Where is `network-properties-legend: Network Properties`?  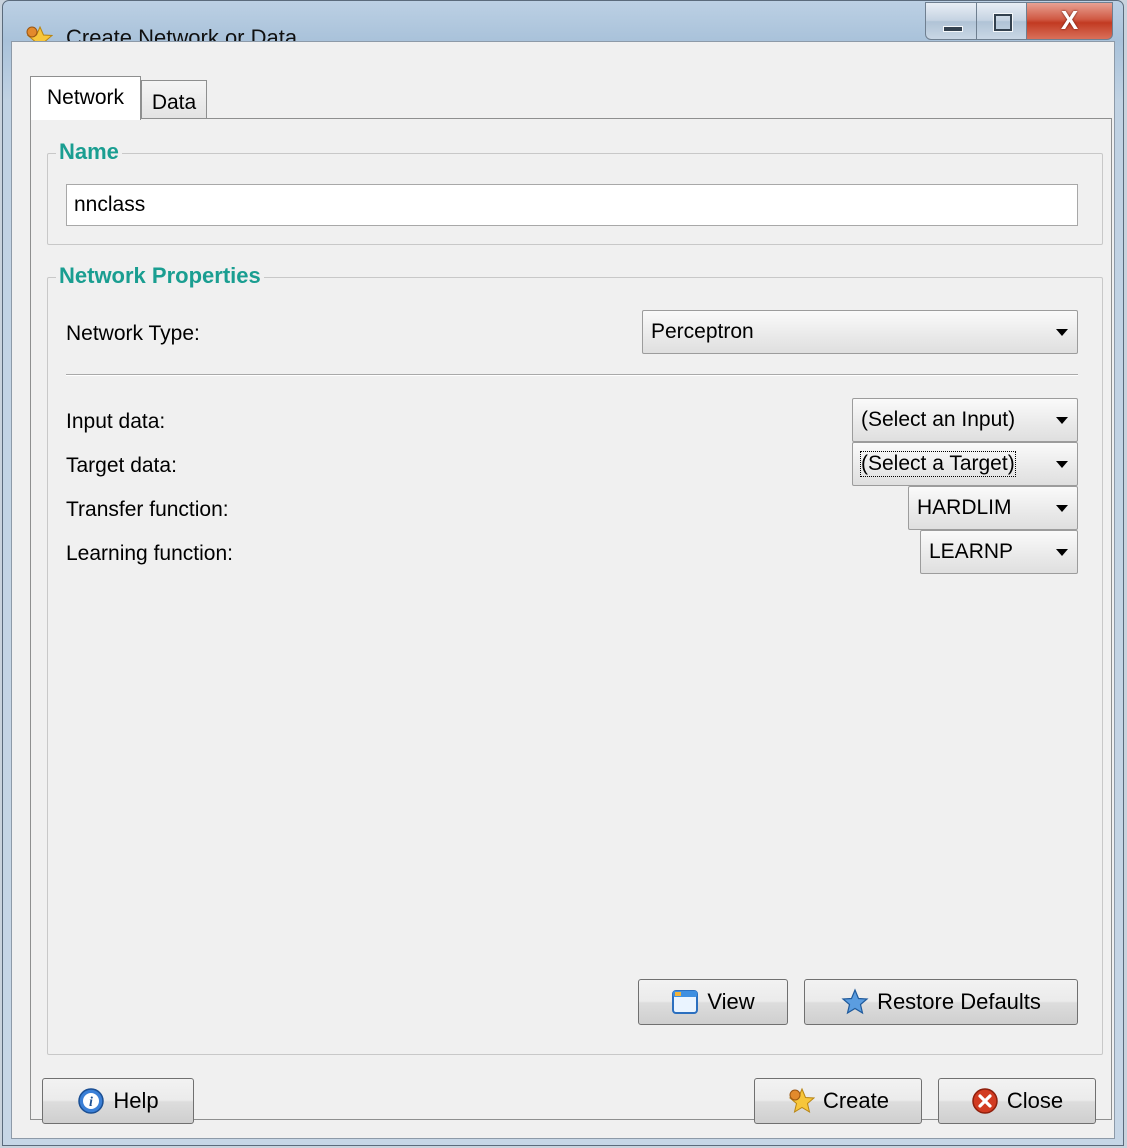
network-properties-legend: Network Properties is located at coordinates (160, 276).